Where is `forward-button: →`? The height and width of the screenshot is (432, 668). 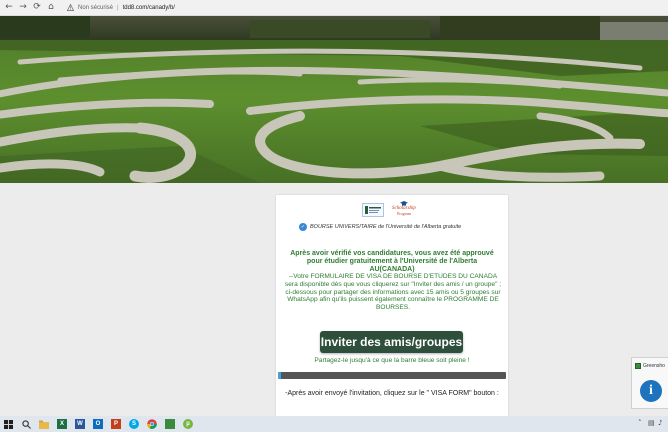 forward-button: → is located at coordinates (23, 8).